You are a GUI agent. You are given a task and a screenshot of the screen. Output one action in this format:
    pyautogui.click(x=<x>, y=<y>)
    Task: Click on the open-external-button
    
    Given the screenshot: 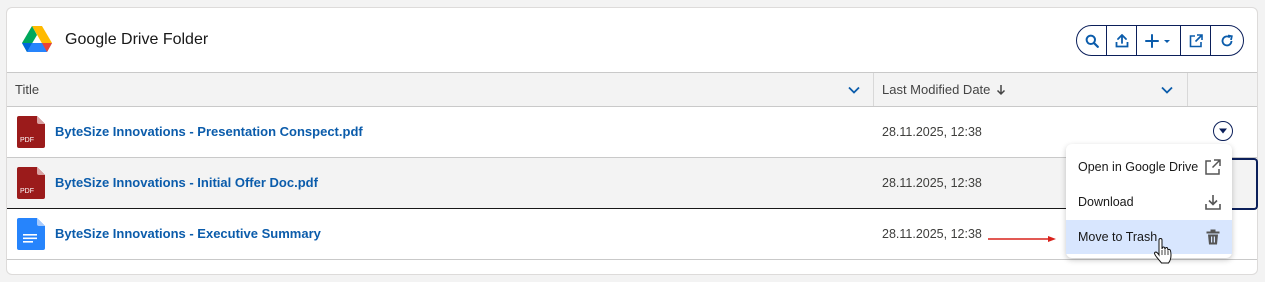 What is the action you would take?
    pyautogui.click(x=1196, y=40)
    